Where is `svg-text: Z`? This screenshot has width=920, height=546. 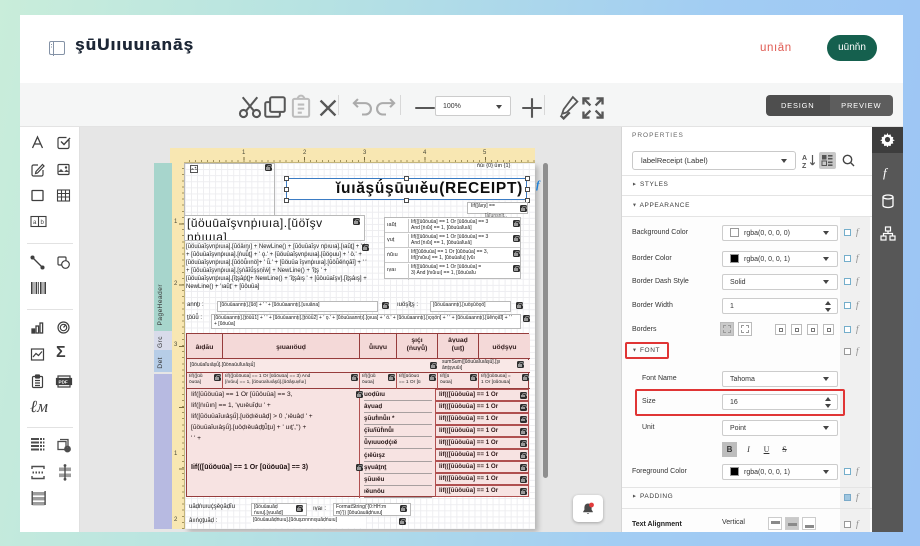 svg-text: Z is located at coordinates (804, 166).